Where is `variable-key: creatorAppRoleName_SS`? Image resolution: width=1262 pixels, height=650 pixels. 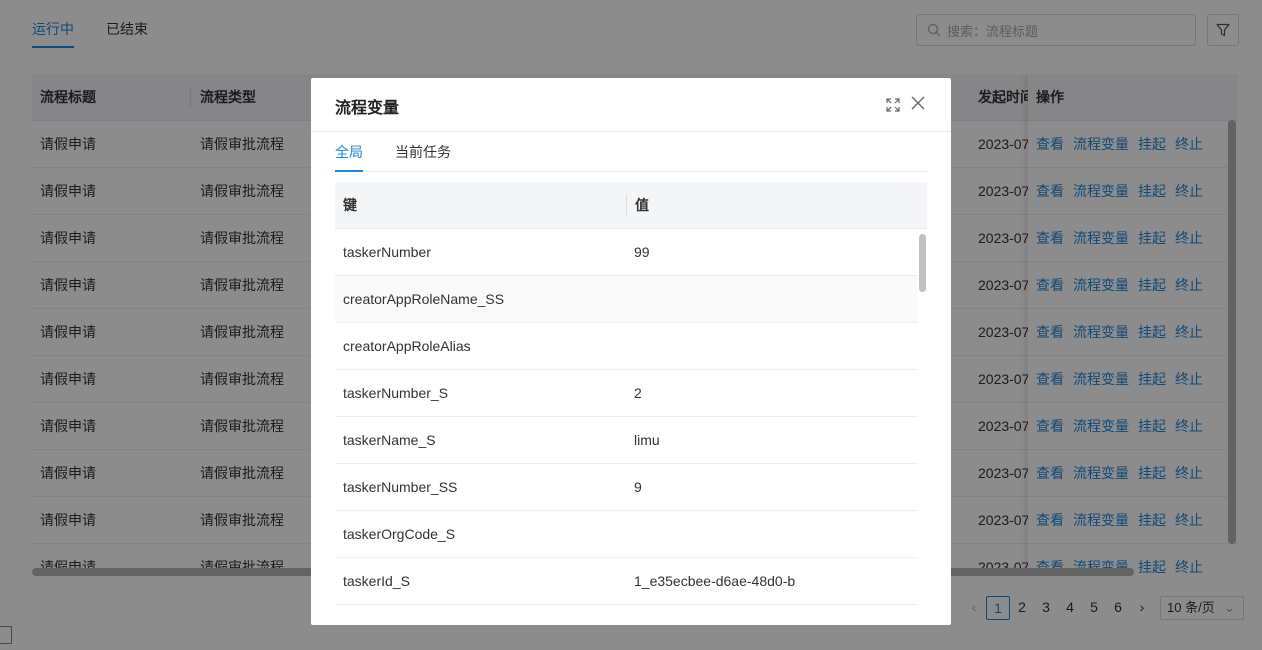 variable-key: creatorAppRoleName_SS is located at coordinates (424, 299).